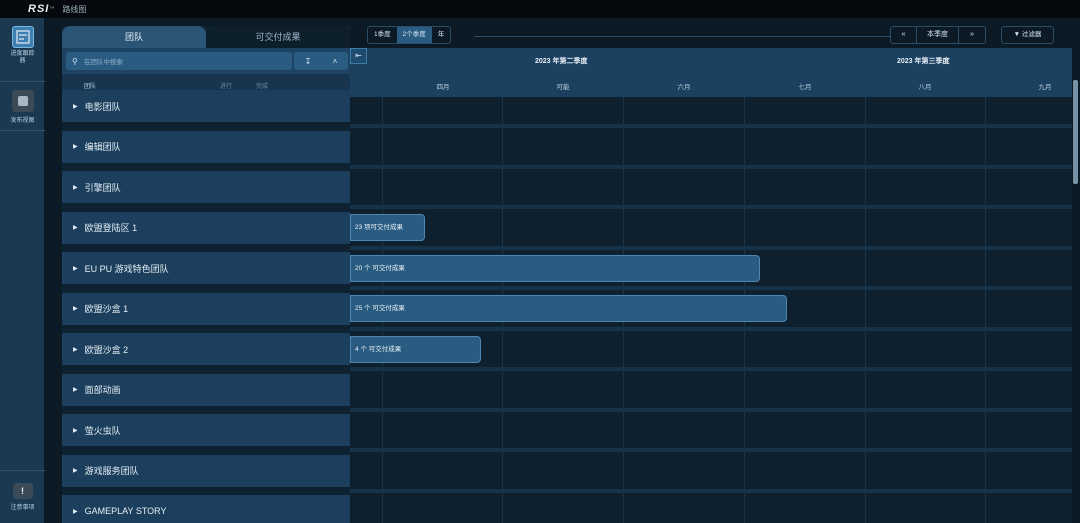  What do you see at coordinates (126, 268) in the screenshot?
I see `team-name: EU PU 游戏特色团队` at bounding box center [126, 268].